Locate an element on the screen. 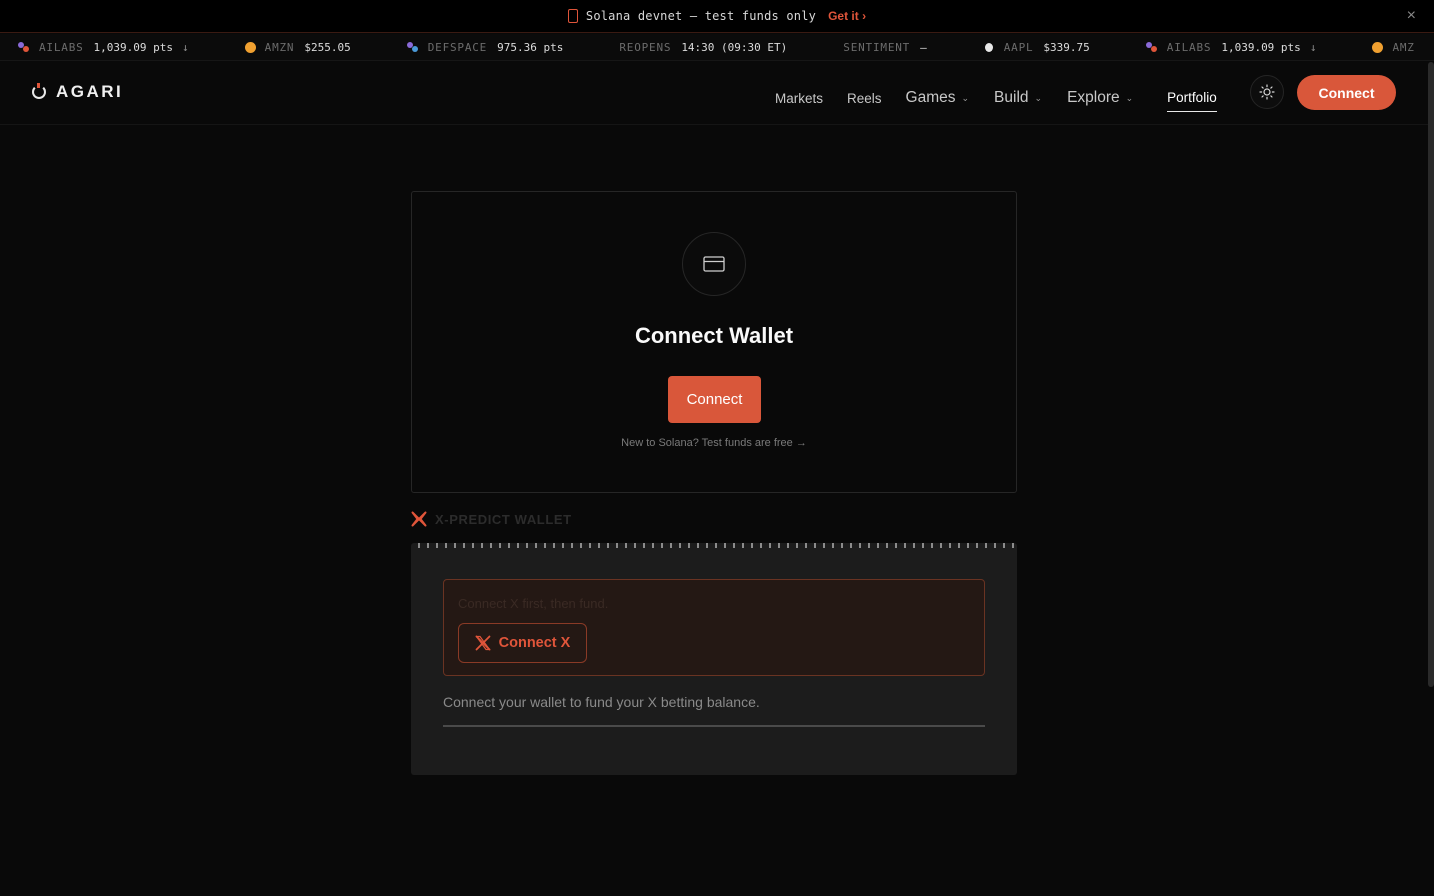 This screenshot has width=1434, height=896. theme-toggle-button is located at coordinates (1267, 92).